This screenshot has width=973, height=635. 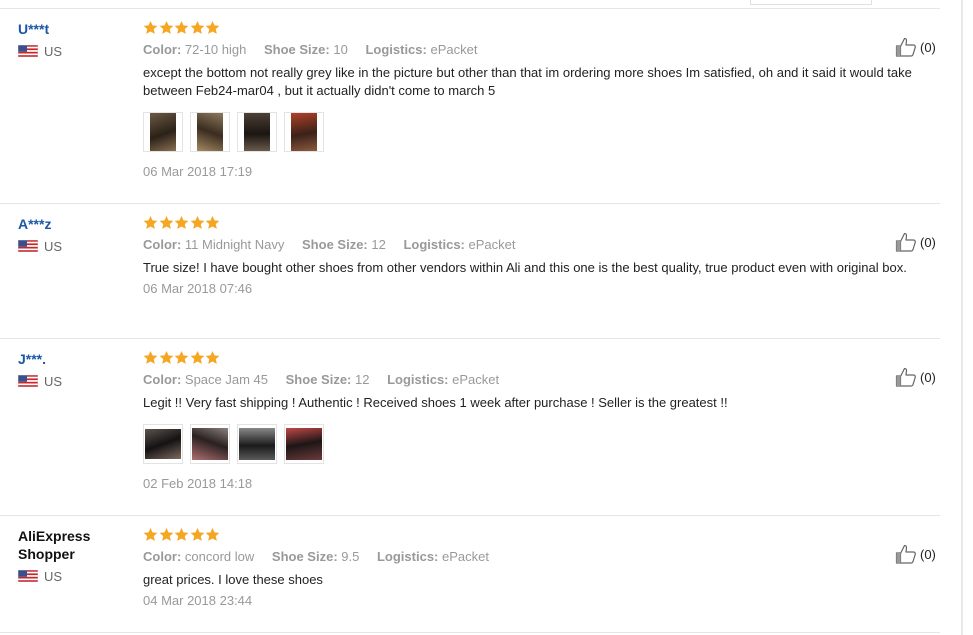 What do you see at coordinates (198, 288) in the screenshot?
I see `review-date: 06 Mar 2018 07:46` at bounding box center [198, 288].